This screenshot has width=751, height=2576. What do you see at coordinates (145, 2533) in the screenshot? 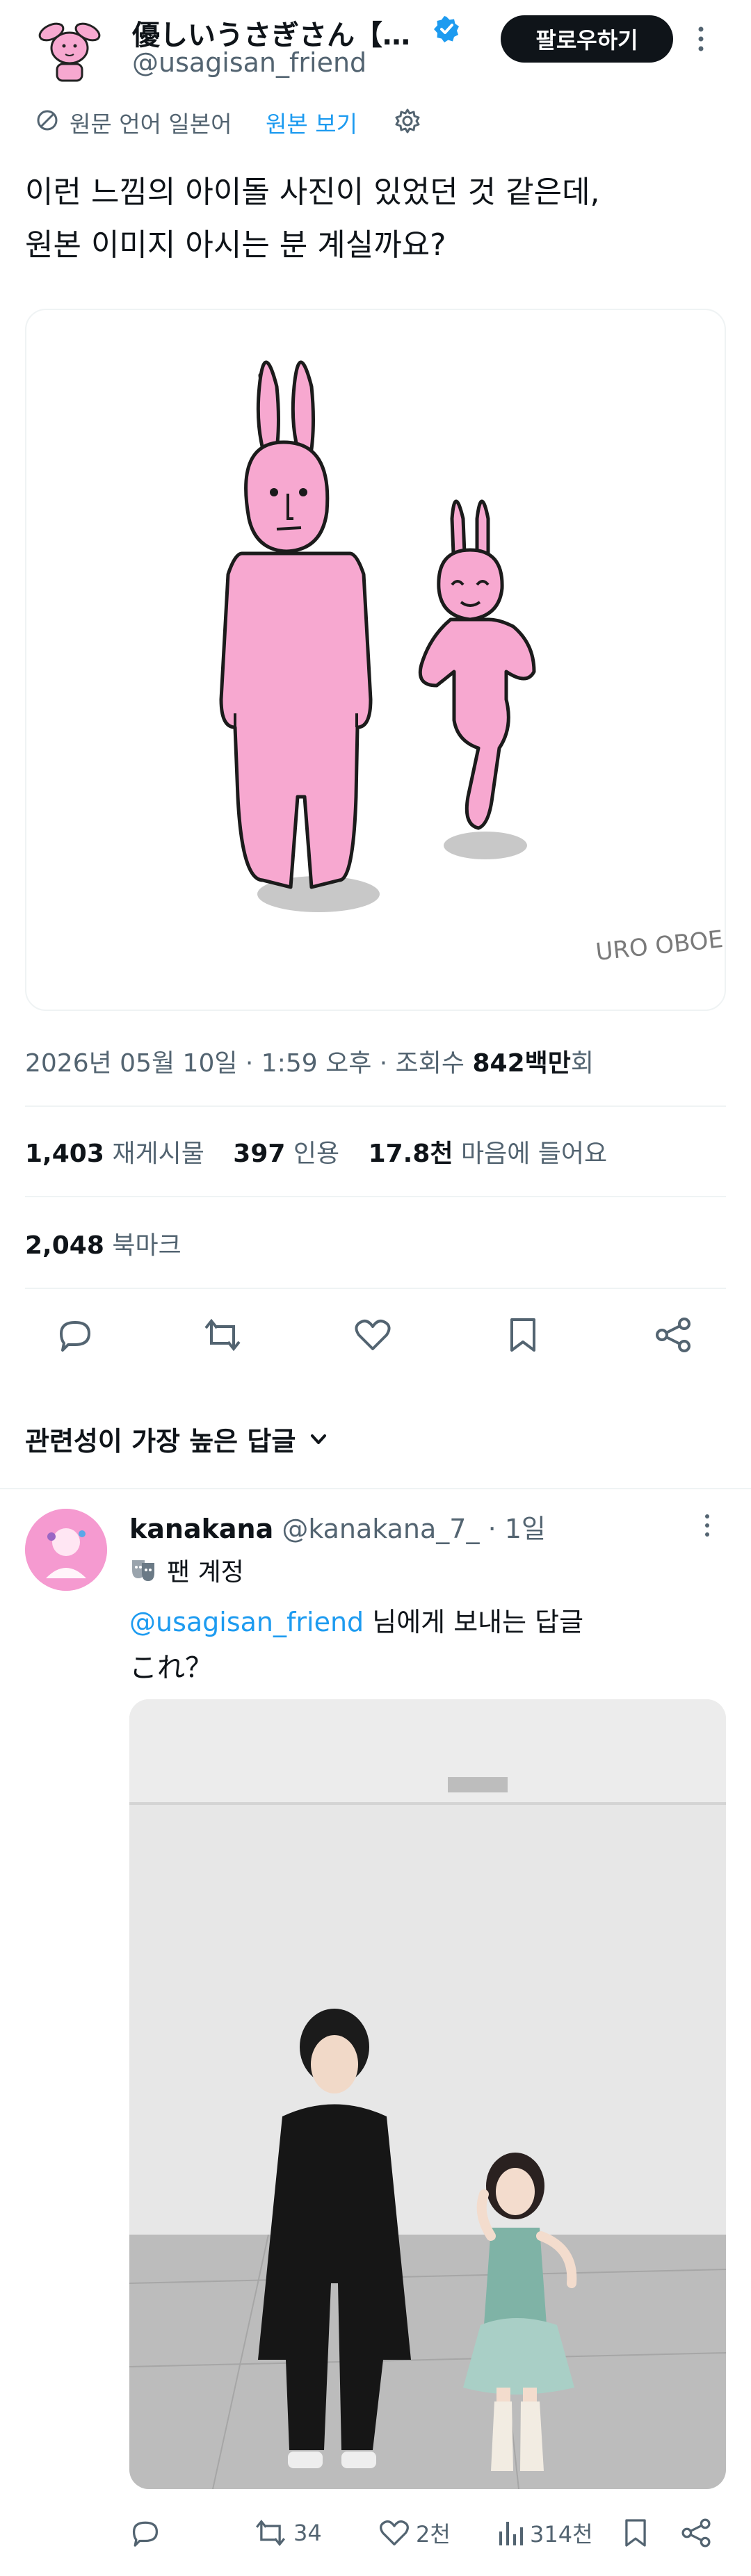
I see `reply-reply-icon` at bounding box center [145, 2533].